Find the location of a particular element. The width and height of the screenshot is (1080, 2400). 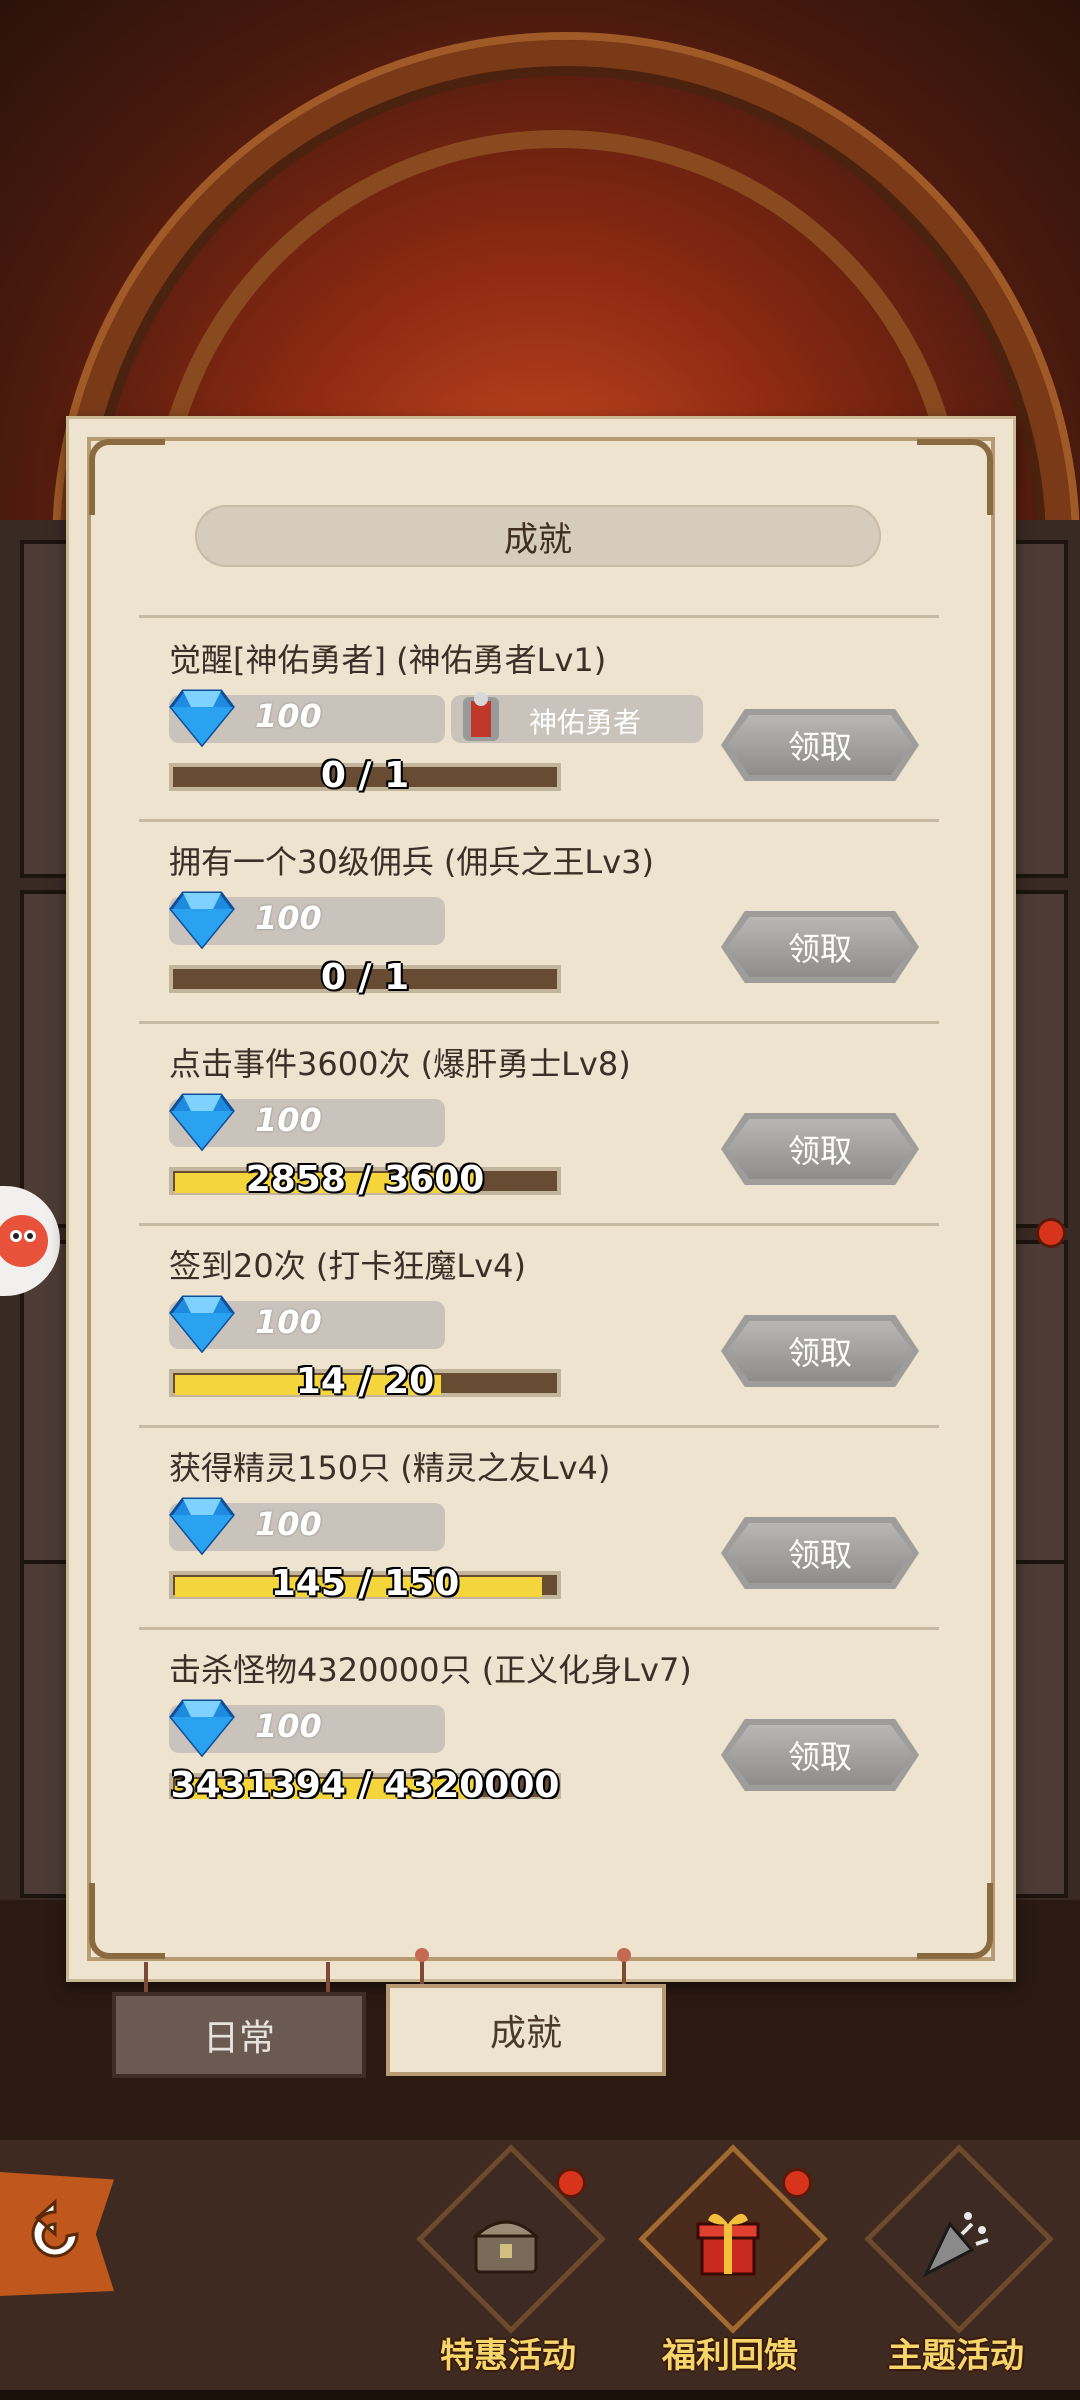

nav-welfare-rewards: 福利回馈 is located at coordinates (733, 2260).